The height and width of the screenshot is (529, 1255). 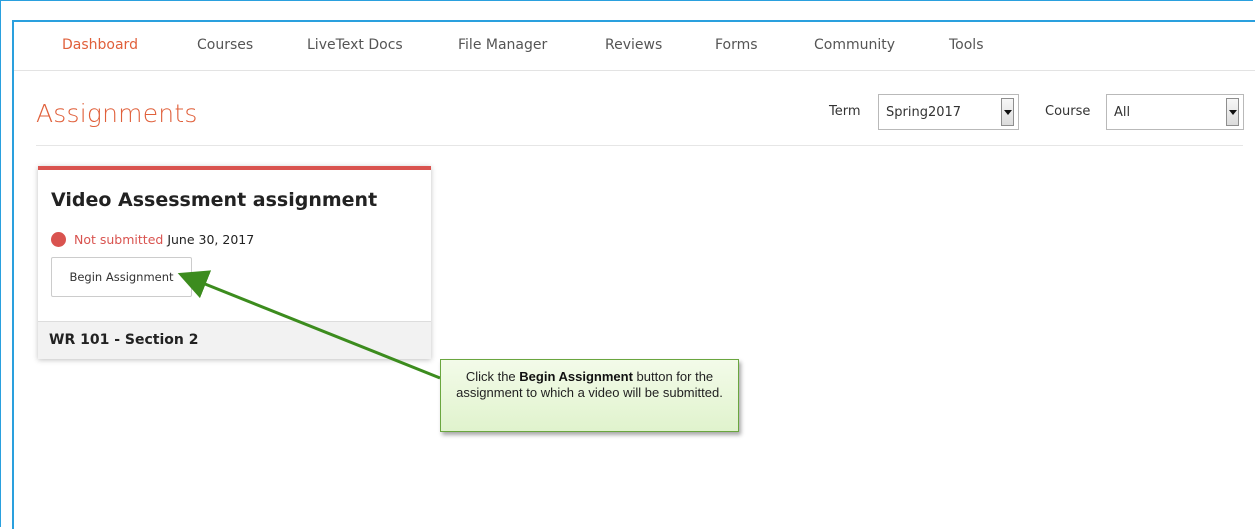 What do you see at coordinates (966, 45) in the screenshot?
I see `nav-tools: Tools` at bounding box center [966, 45].